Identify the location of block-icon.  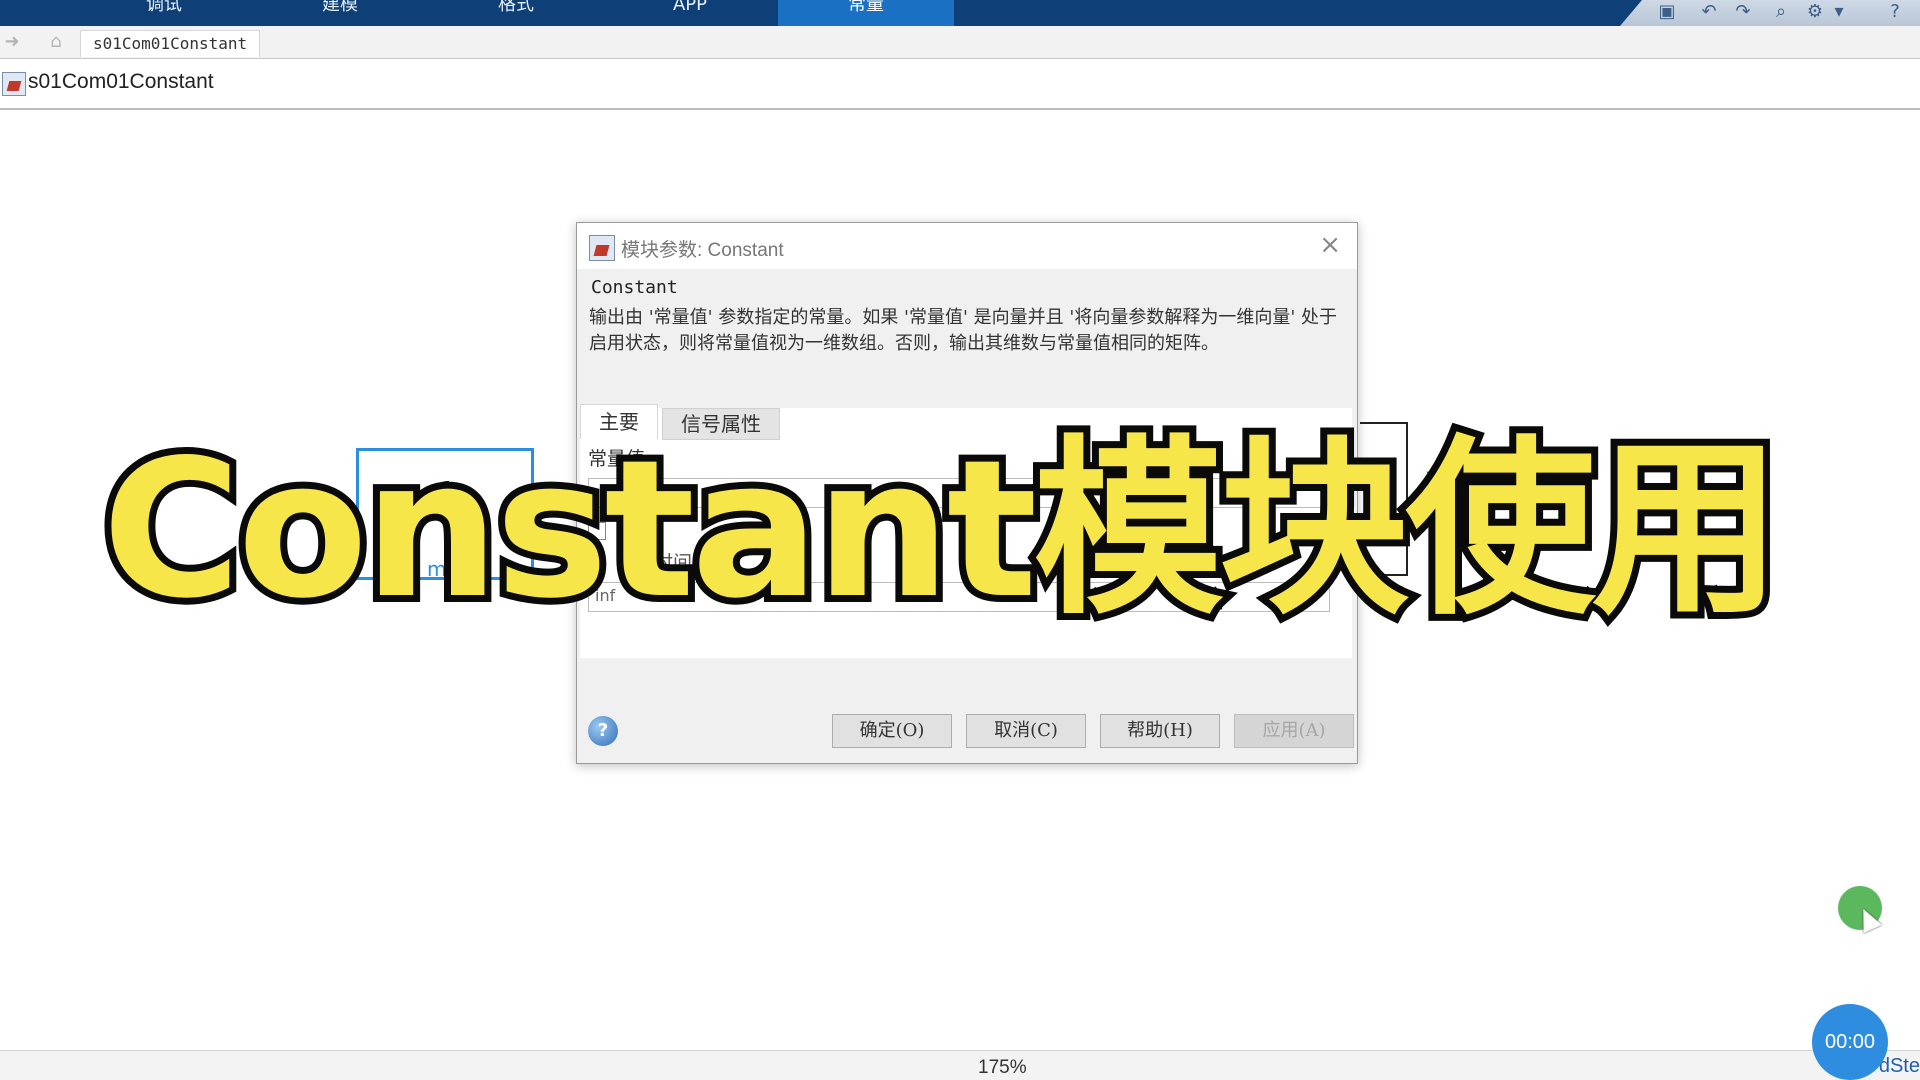
(602, 248).